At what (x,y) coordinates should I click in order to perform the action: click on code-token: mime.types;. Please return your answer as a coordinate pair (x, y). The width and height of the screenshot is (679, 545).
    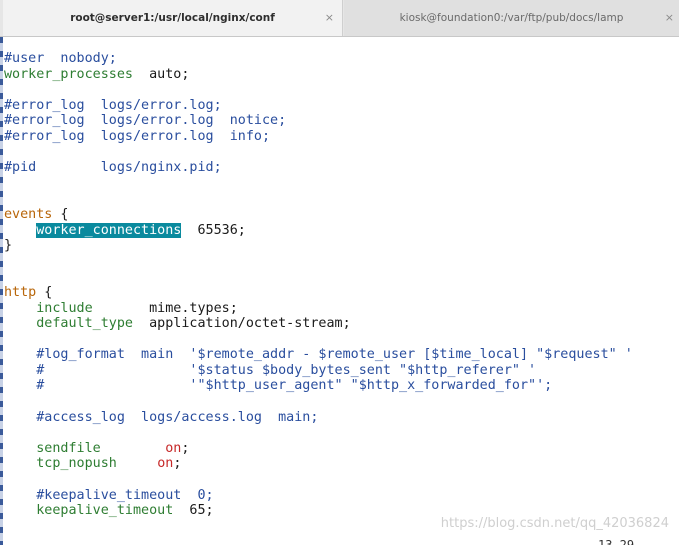
    Looking at the image, I should click on (165, 308).